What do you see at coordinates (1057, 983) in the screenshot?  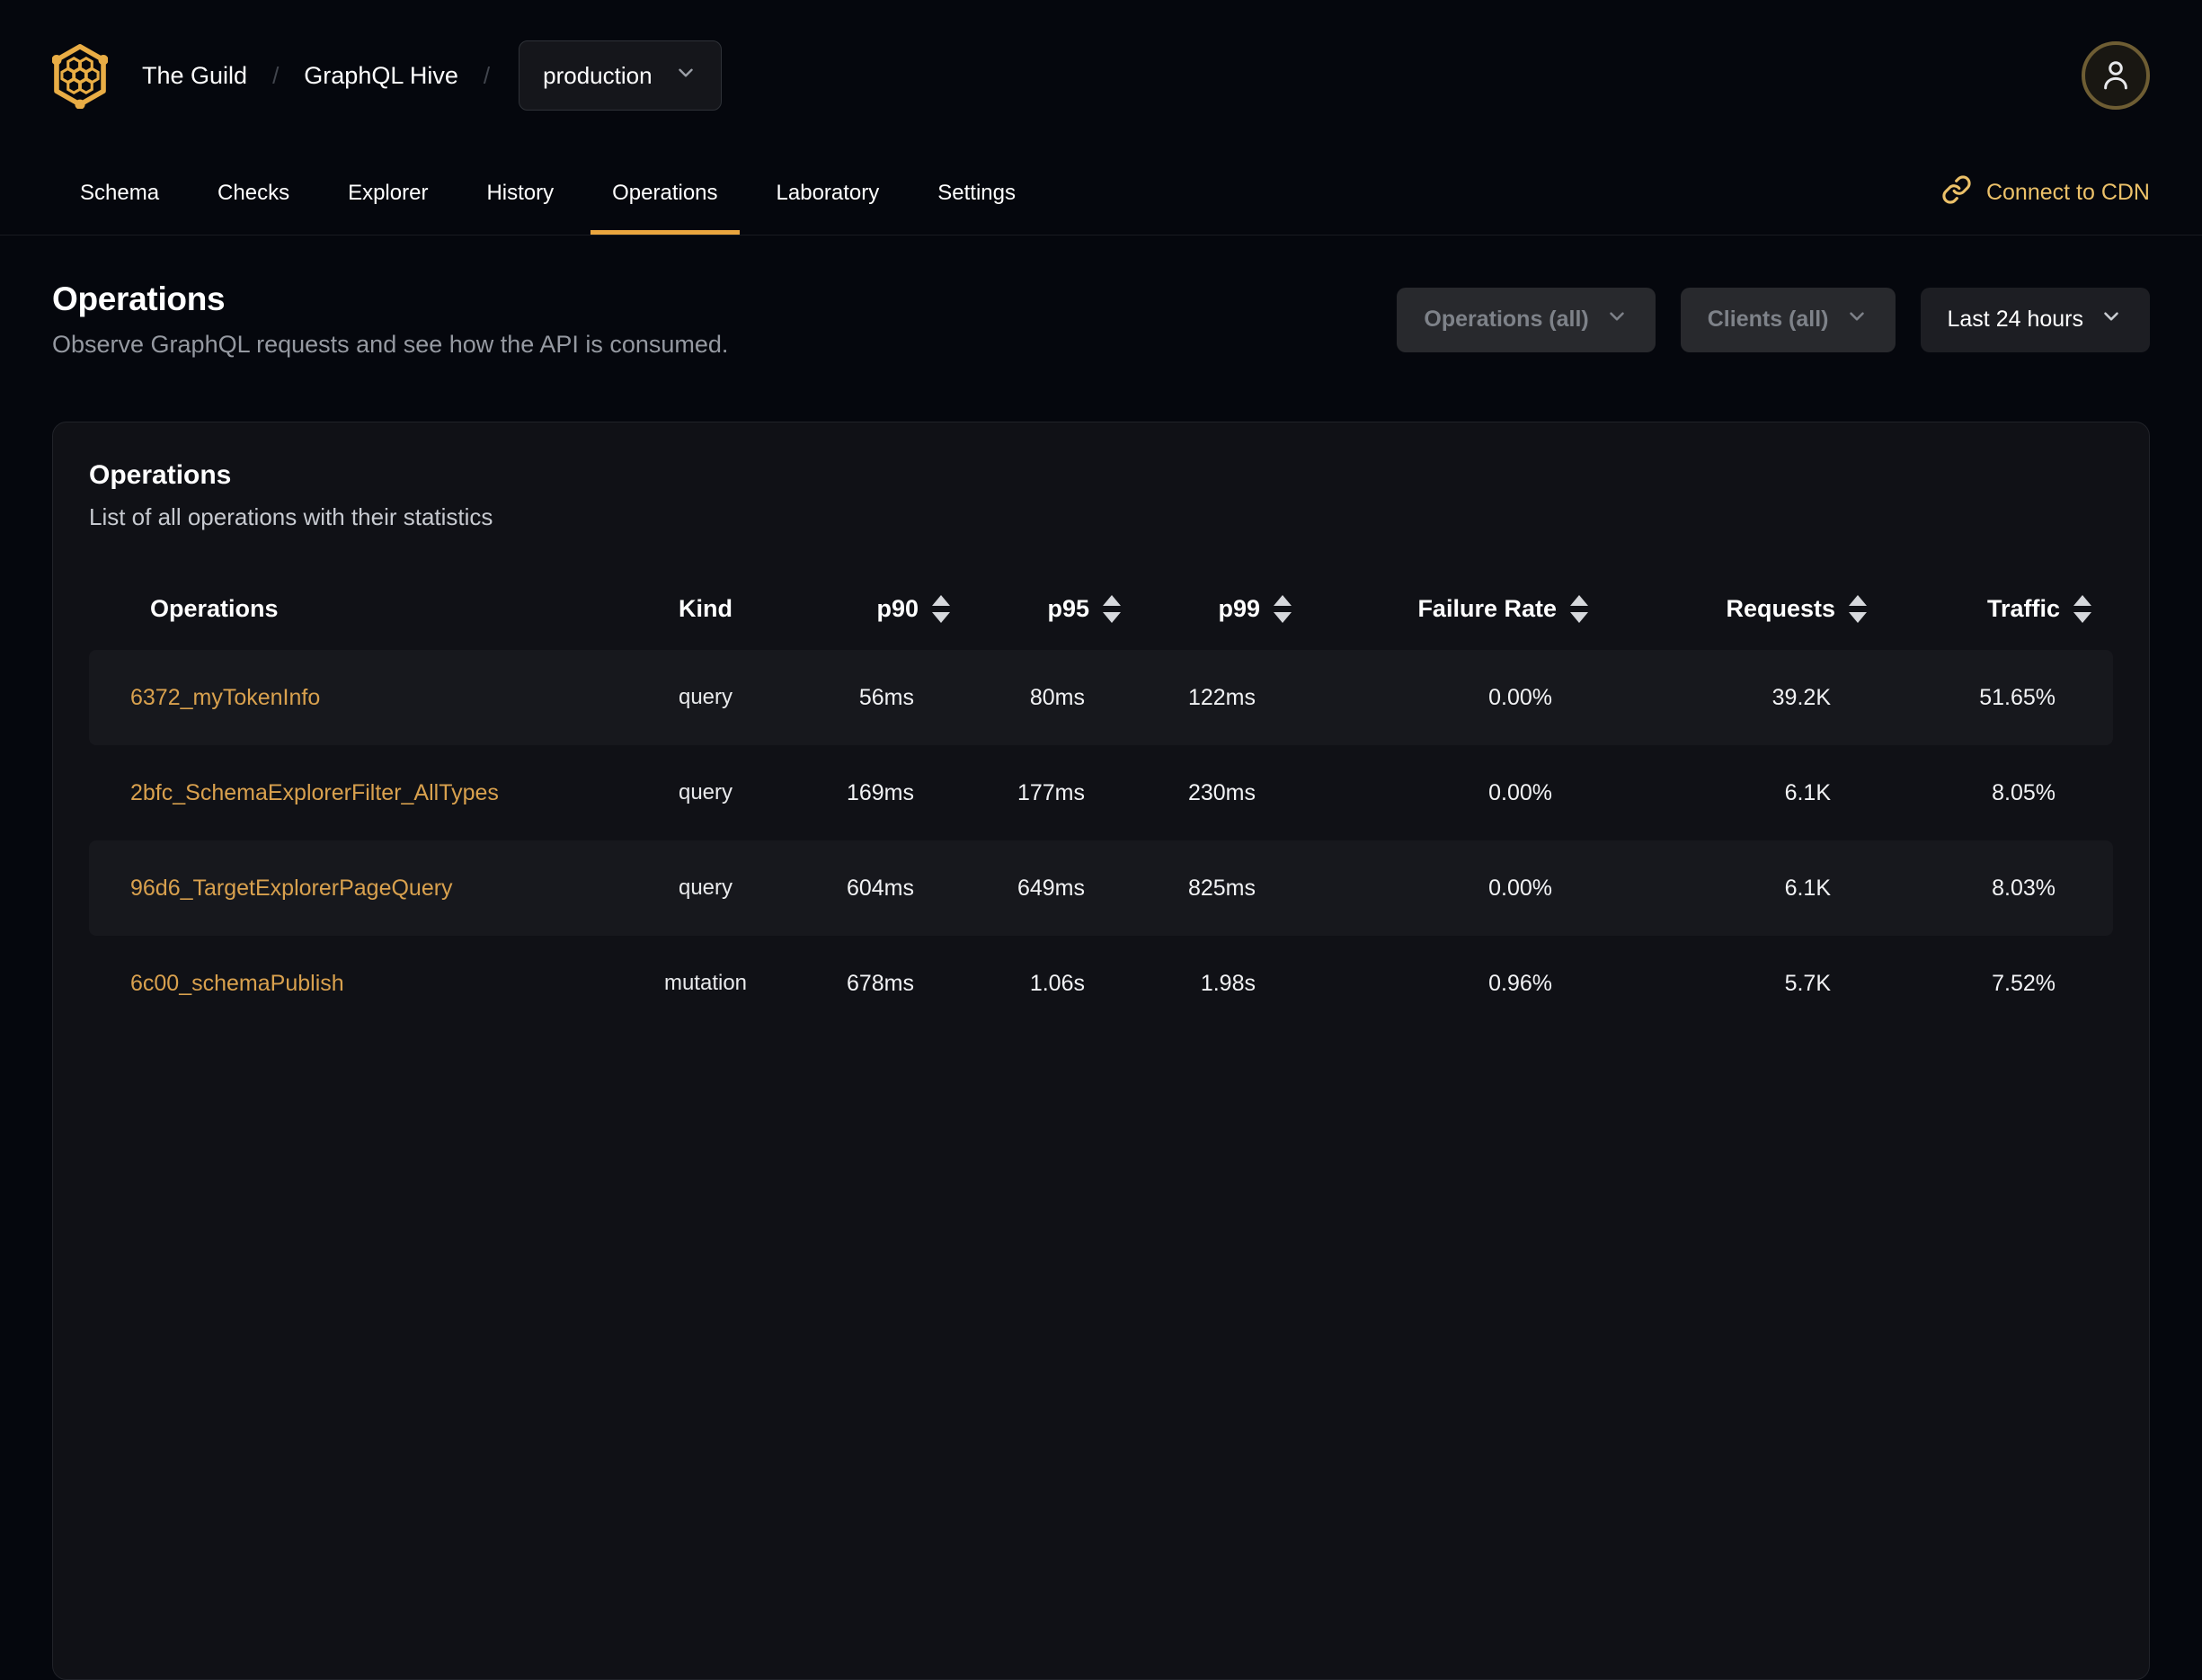 I see `p95-cell: 1.06s` at bounding box center [1057, 983].